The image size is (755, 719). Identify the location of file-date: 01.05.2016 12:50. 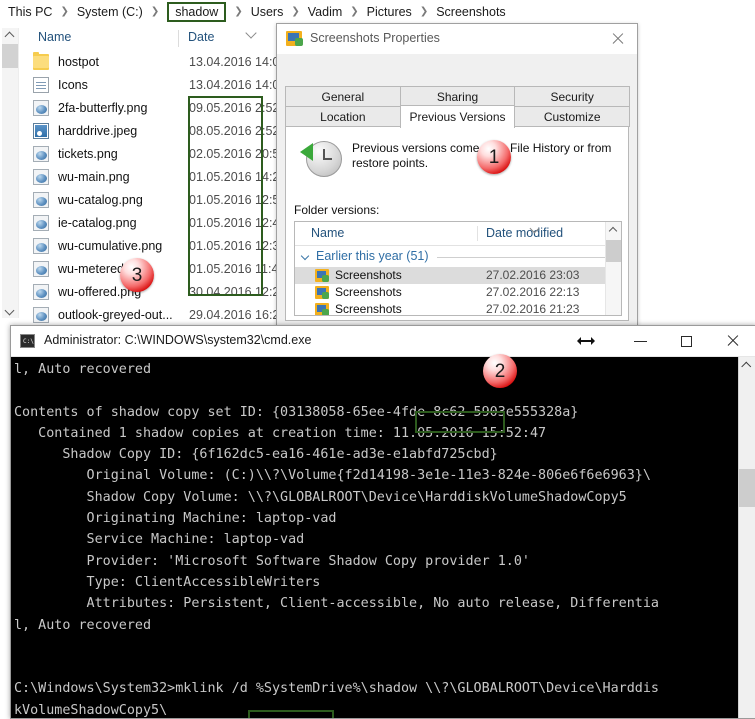
(238, 199).